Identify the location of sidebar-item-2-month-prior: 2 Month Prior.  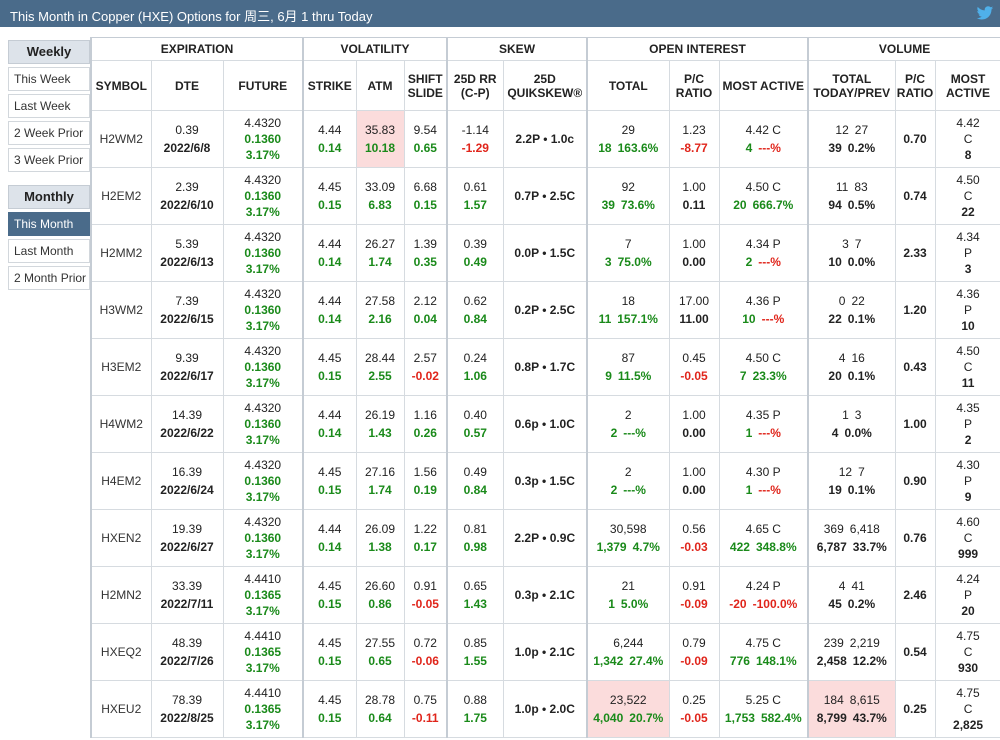
(49, 278).